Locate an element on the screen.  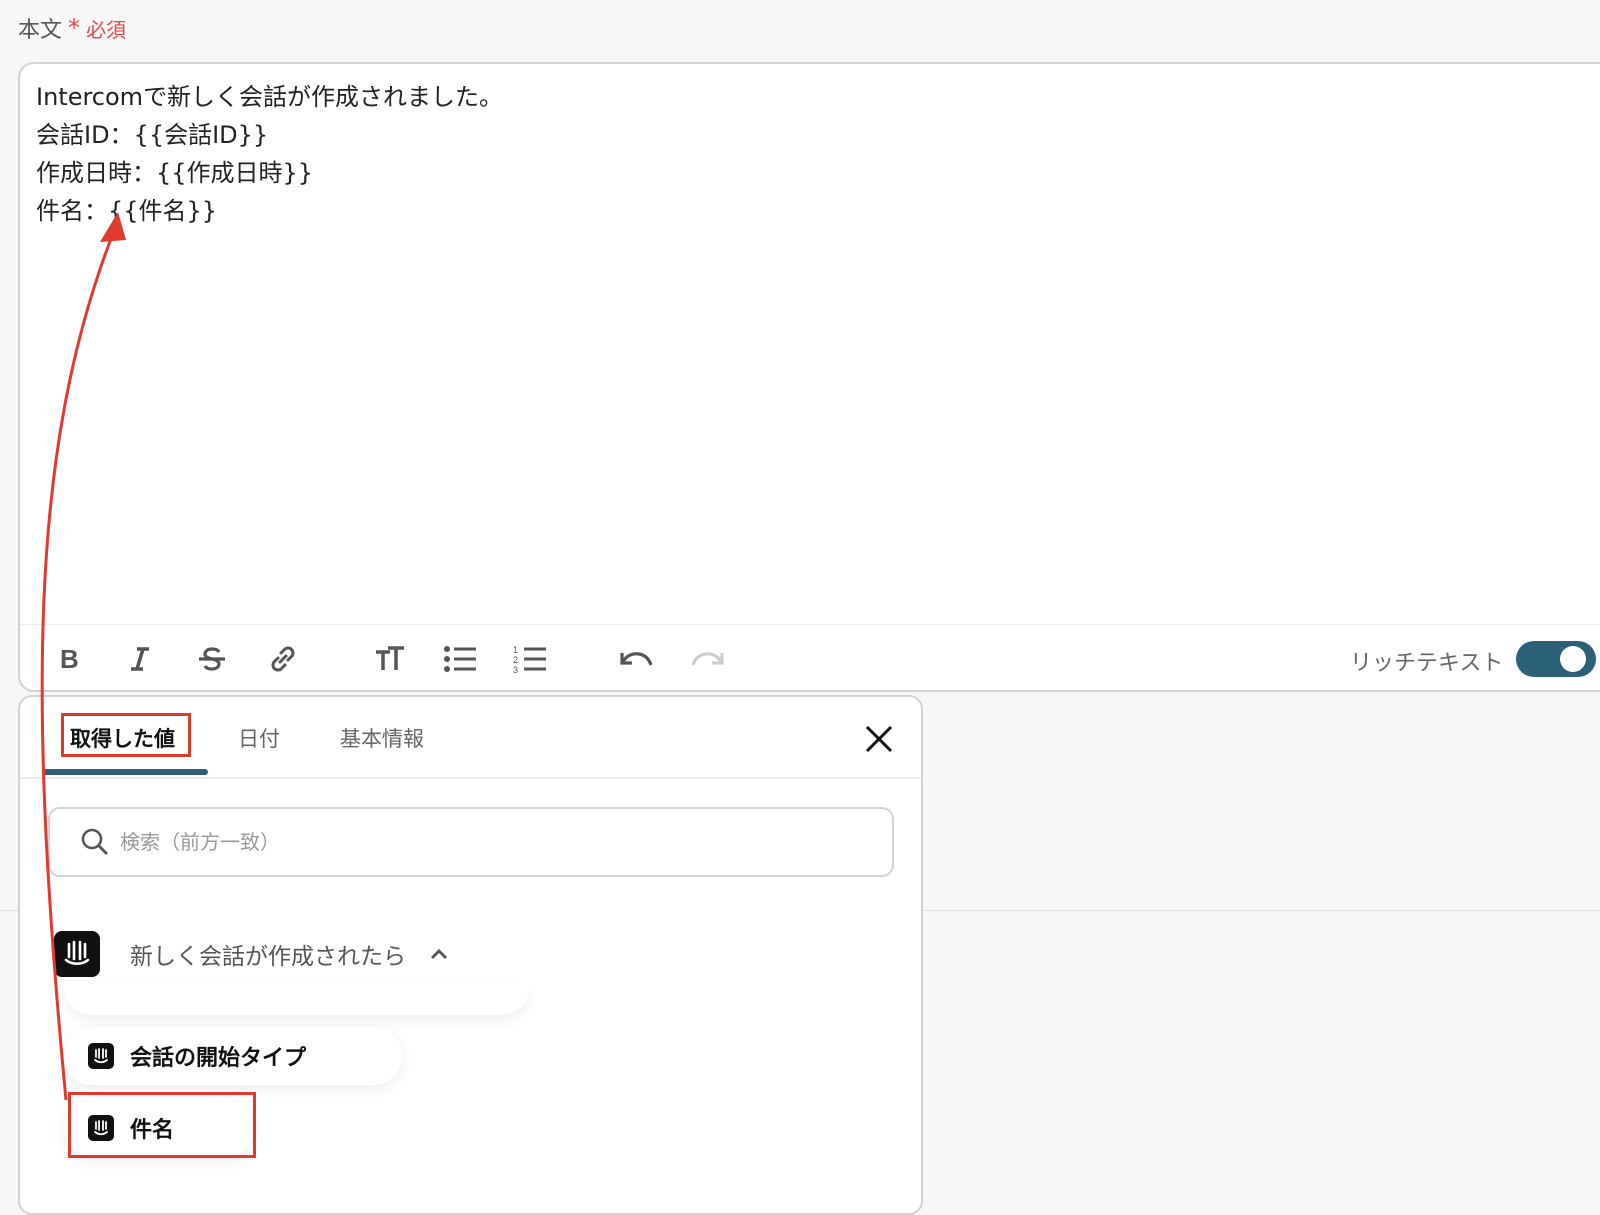
required-star: * is located at coordinates (74, 28).